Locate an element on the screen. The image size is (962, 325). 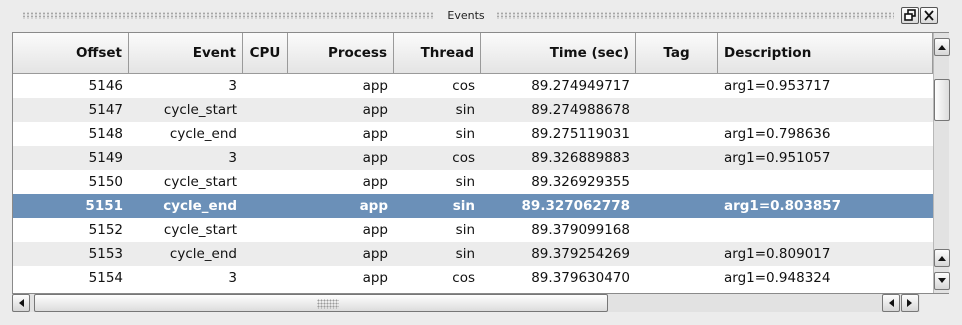
scroll-grip-icon is located at coordinates (328, 304).